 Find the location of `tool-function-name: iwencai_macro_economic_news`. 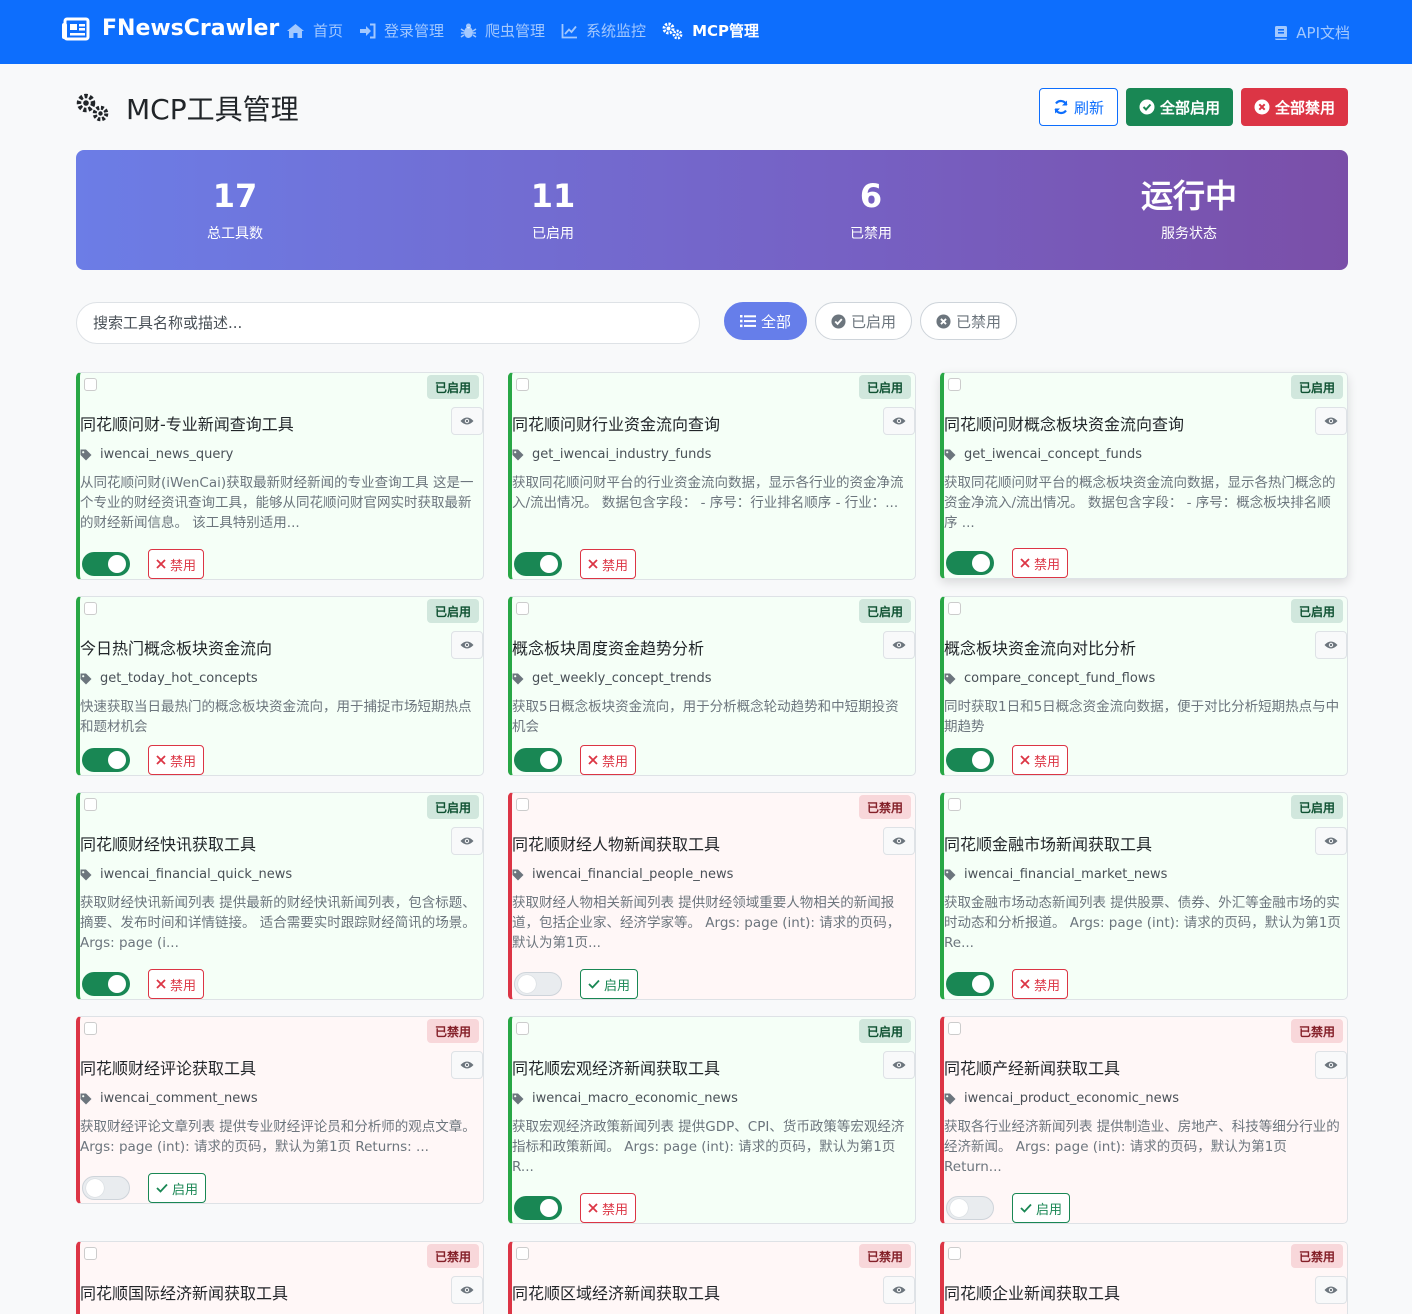

tool-function-name: iwencai_macro_economic_news is located at coordinates (625, 1098).